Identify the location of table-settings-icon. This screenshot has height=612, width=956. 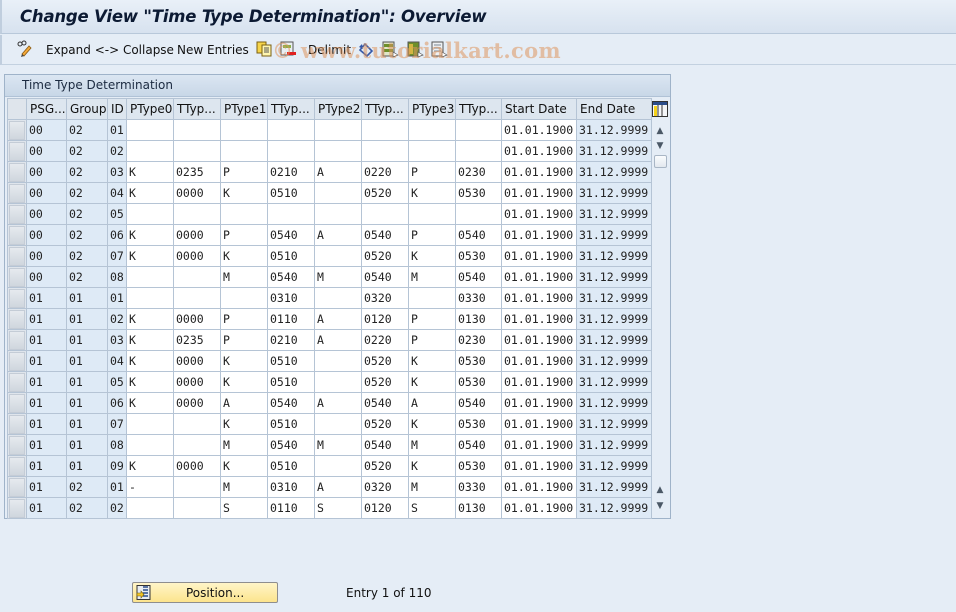
(660, 109).